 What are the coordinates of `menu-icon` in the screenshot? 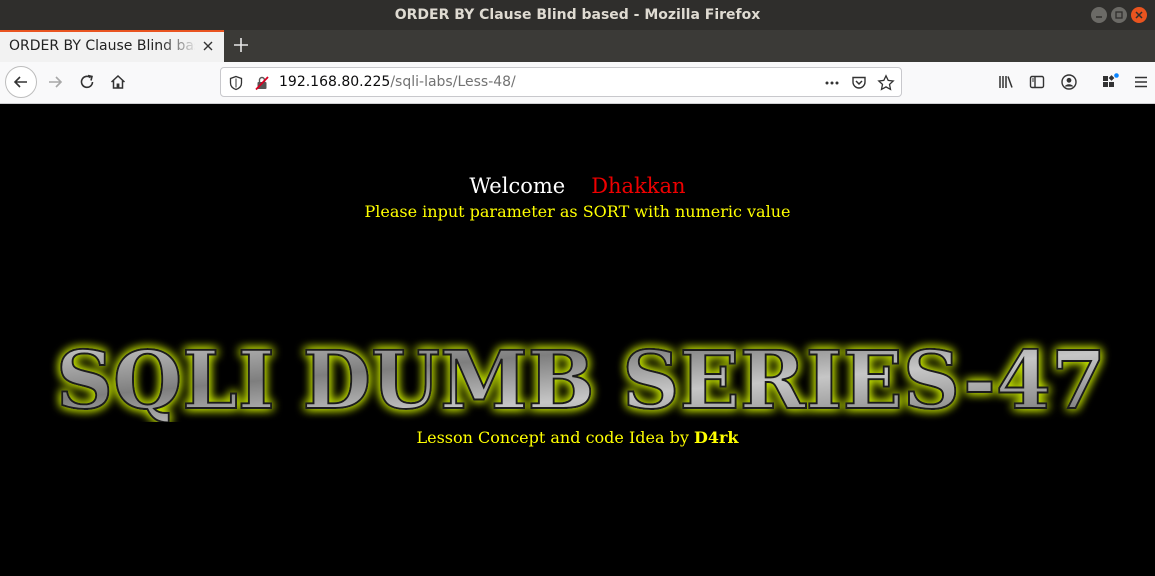 It's located at (1140, 82).